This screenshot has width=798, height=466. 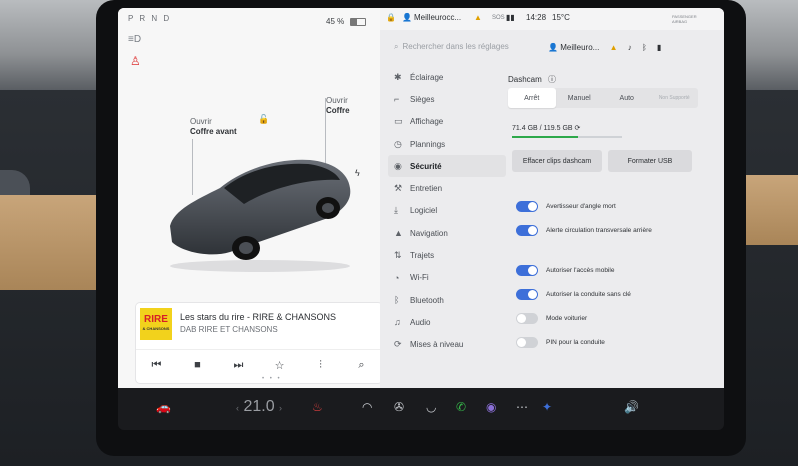 What do you see at coordinates (567, 318) in the screenshot?
I see `toggle-label: Mode voiturier` at bounding box center [567, 318].